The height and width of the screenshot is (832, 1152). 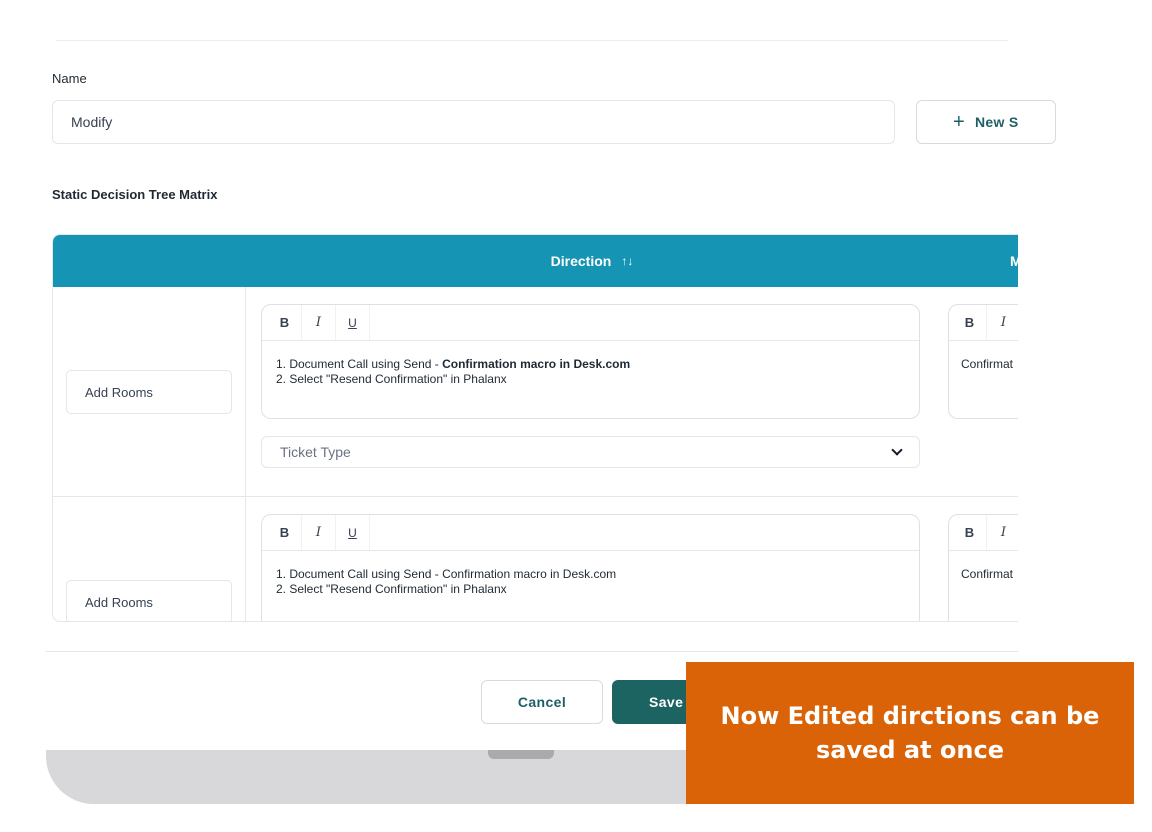 I want to click on name-label: Name, so click(x=69, y=78).